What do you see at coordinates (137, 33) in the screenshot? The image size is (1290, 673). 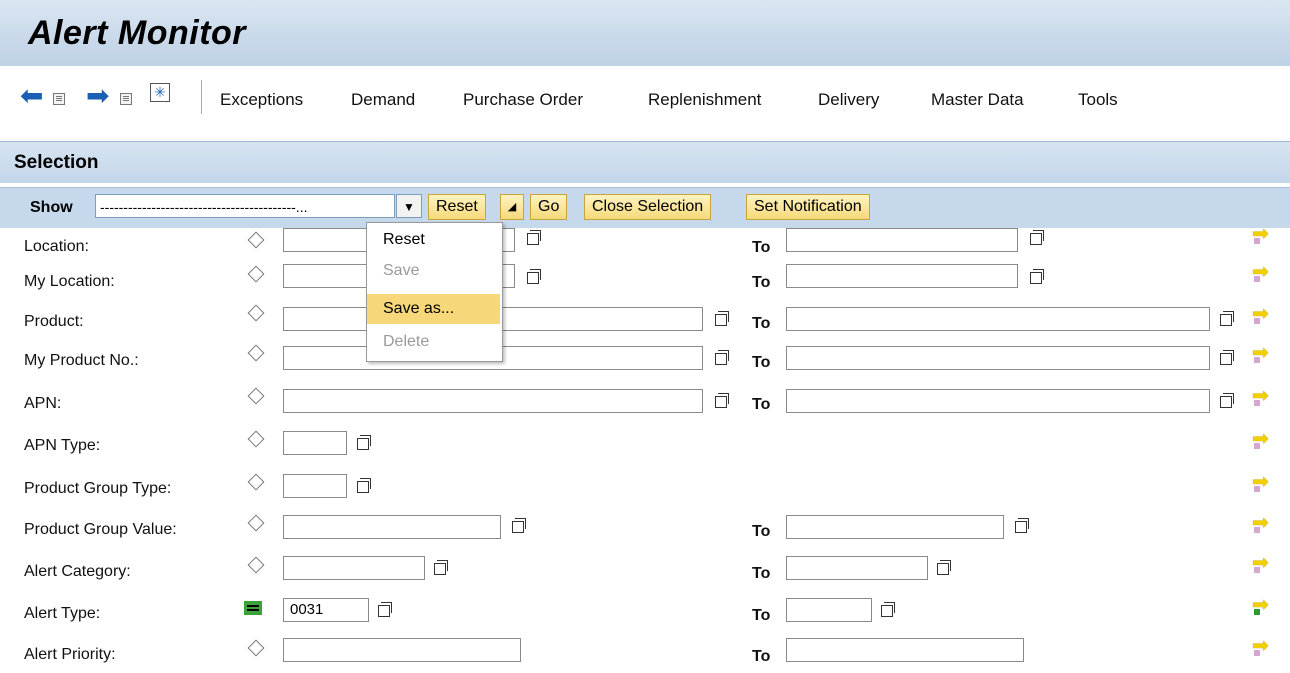 I see `app-title: Alert Monitor` at bounding box center [137, 33].